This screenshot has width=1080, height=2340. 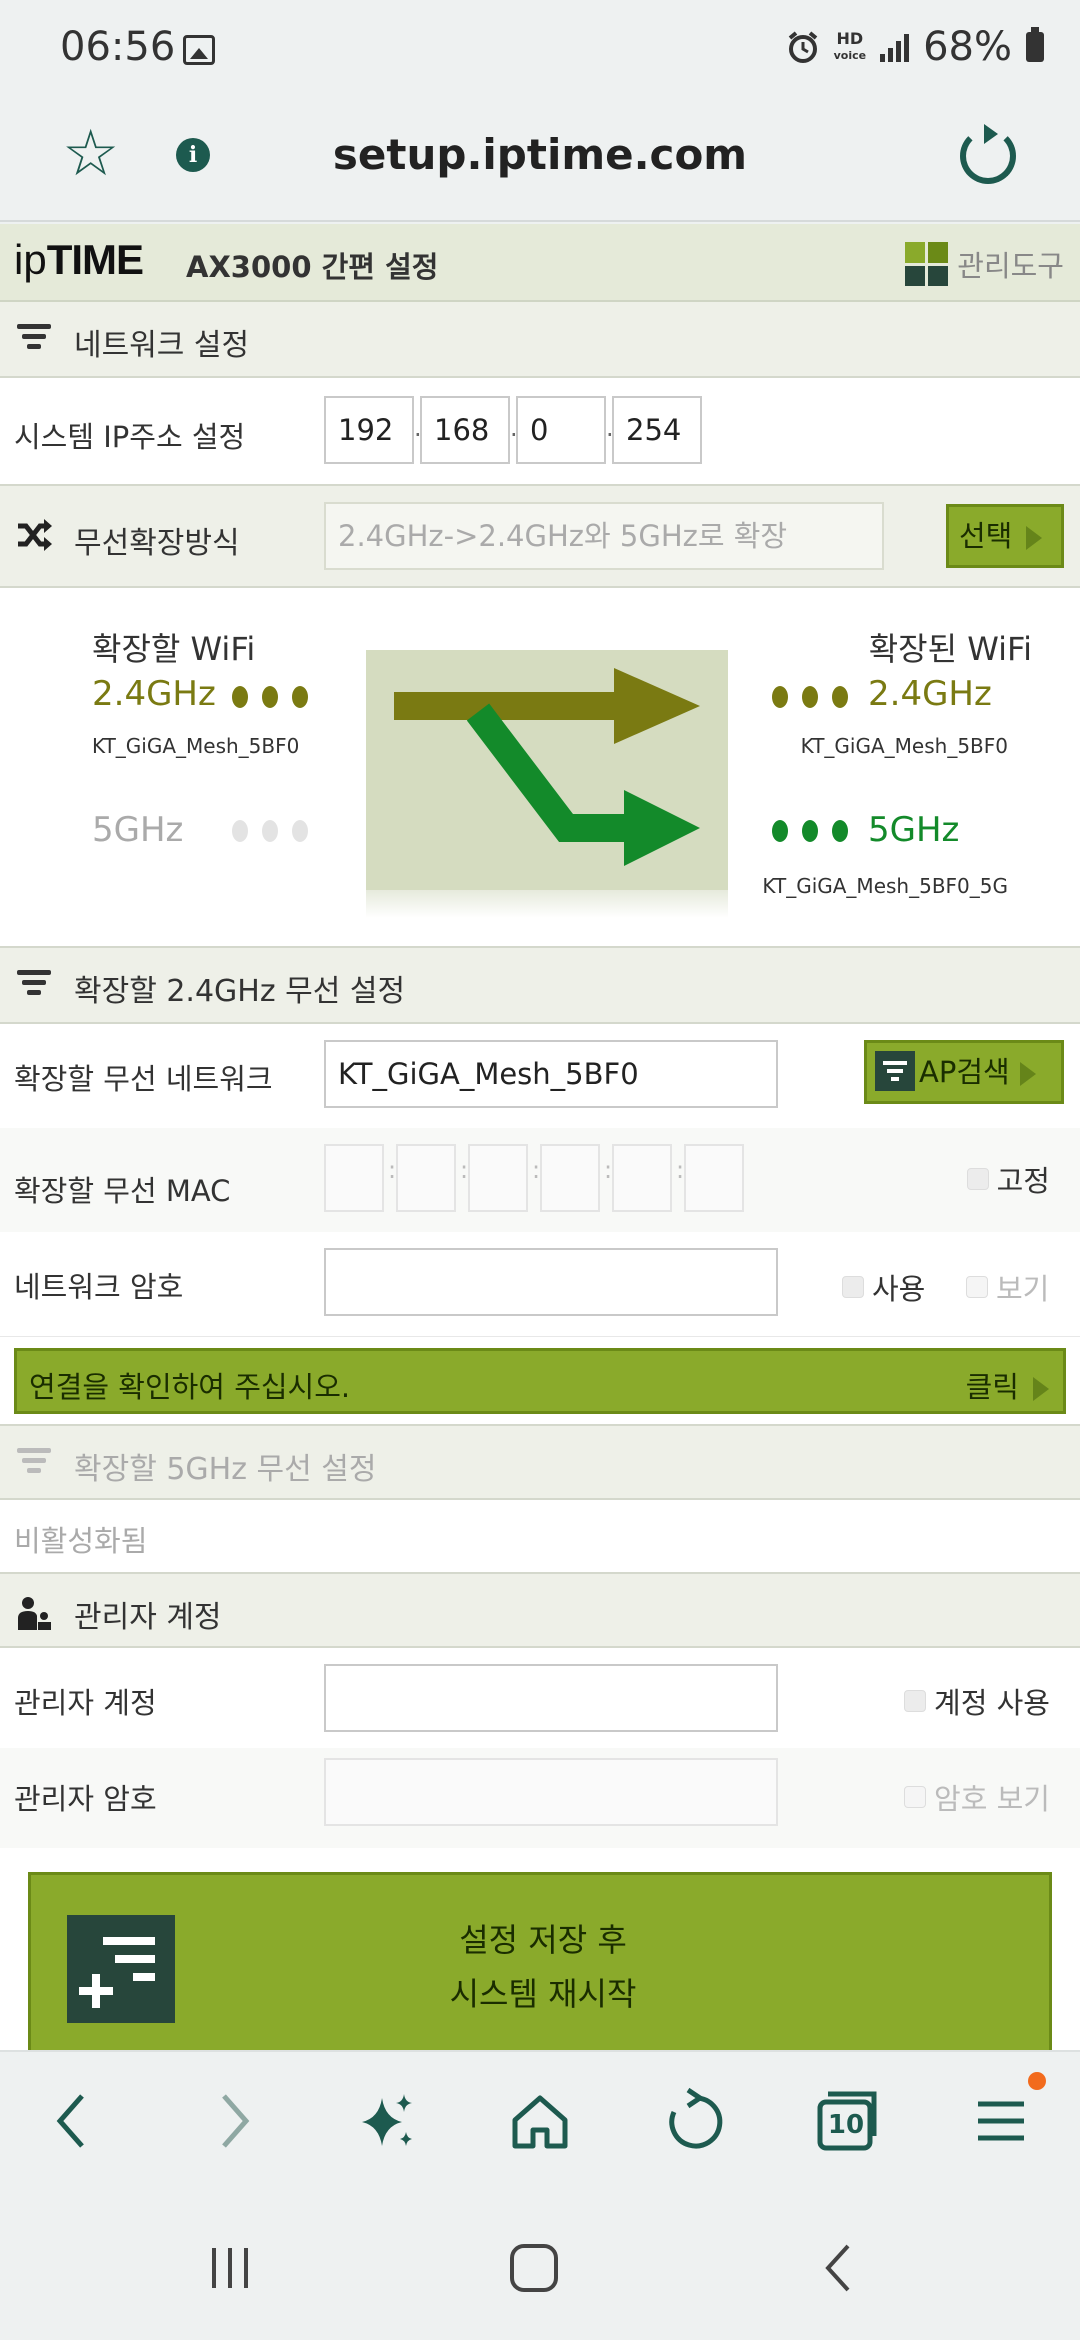 What do you see at coordinates (657, 430) in the screenshot?
I see `ip-octet-4: 254` at bounding box center [657, 430].